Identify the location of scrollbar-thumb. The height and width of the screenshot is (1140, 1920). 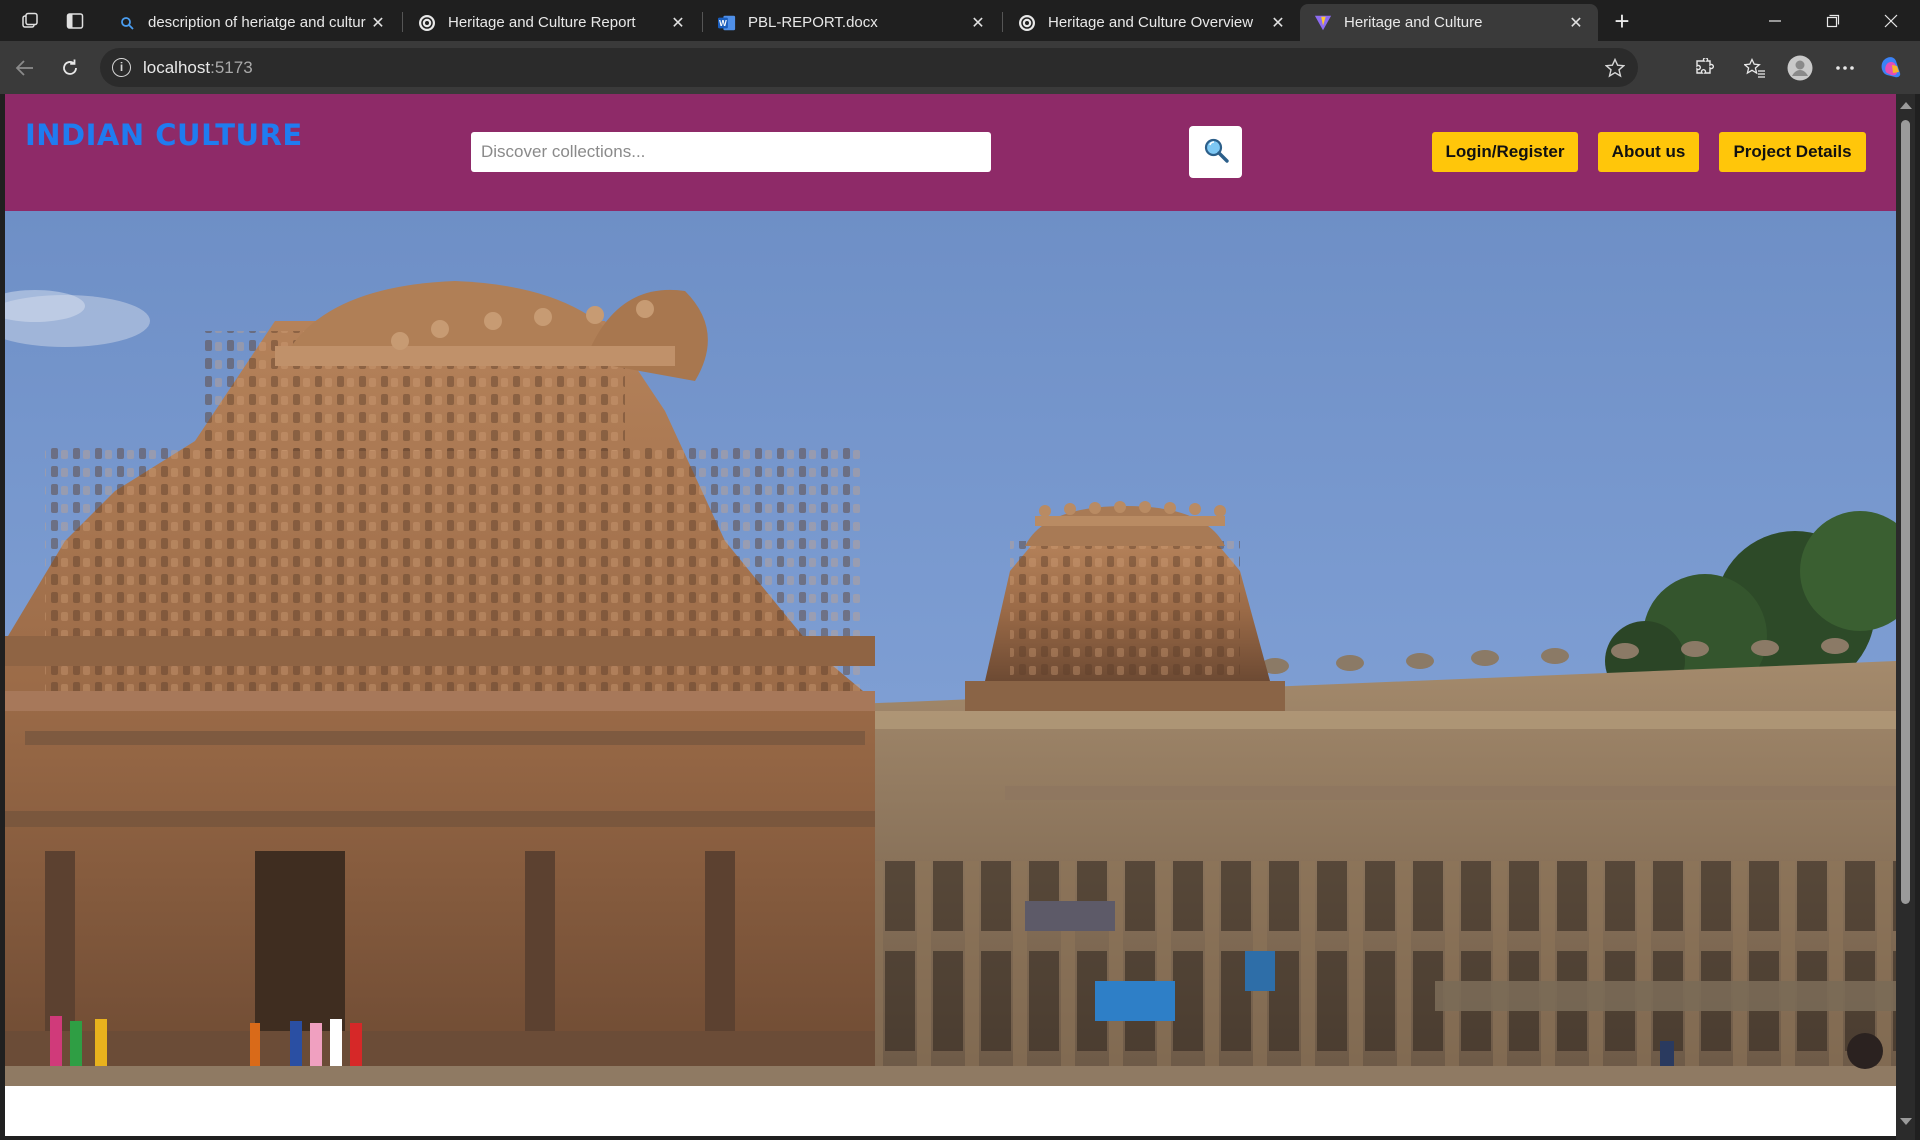
(1905, 512).